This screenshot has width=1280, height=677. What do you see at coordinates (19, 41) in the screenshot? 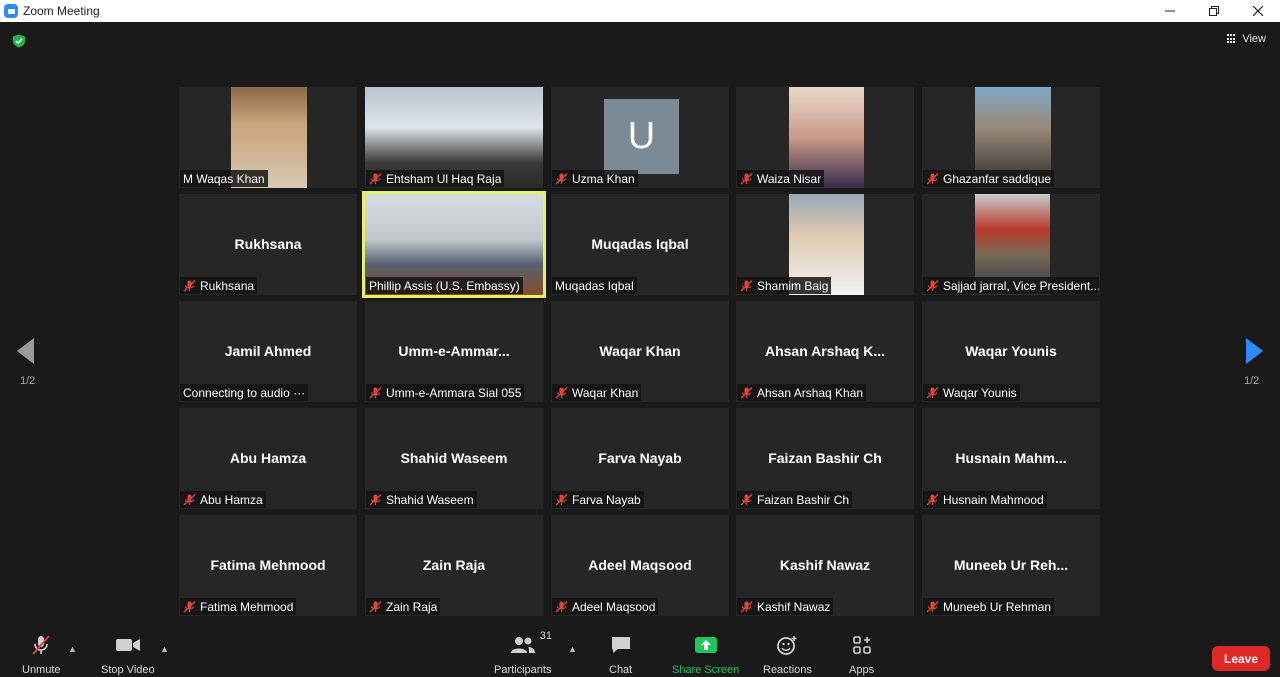
I see `encryption-shield-icon` at bounding box center [19, 41].